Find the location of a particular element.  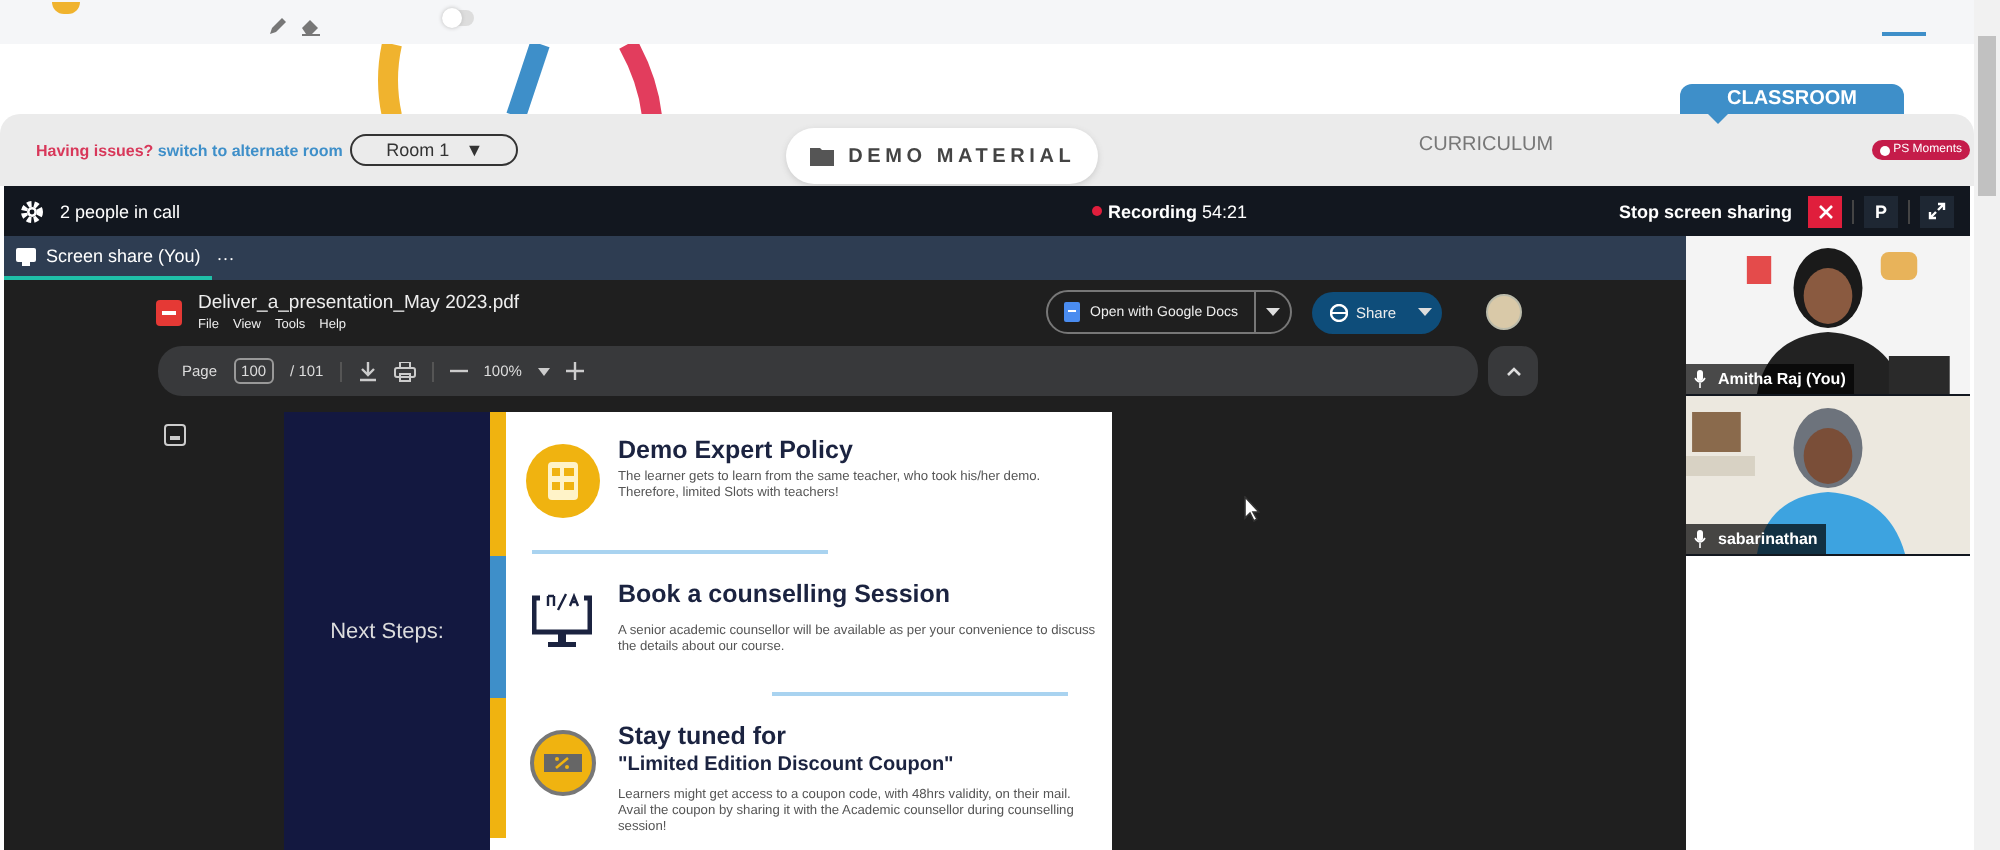

recording-status: Recording 54:21 is located at coordinates (1177, 211).